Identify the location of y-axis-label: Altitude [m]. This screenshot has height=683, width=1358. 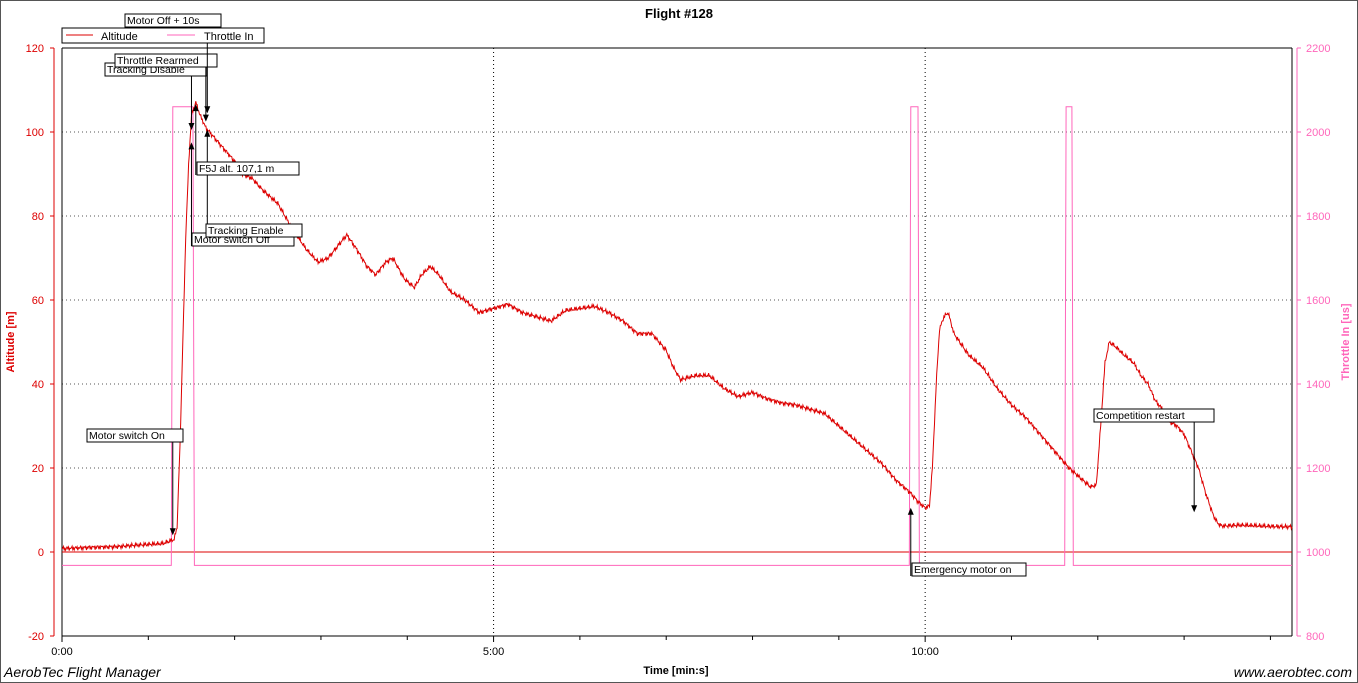
(11, 341).